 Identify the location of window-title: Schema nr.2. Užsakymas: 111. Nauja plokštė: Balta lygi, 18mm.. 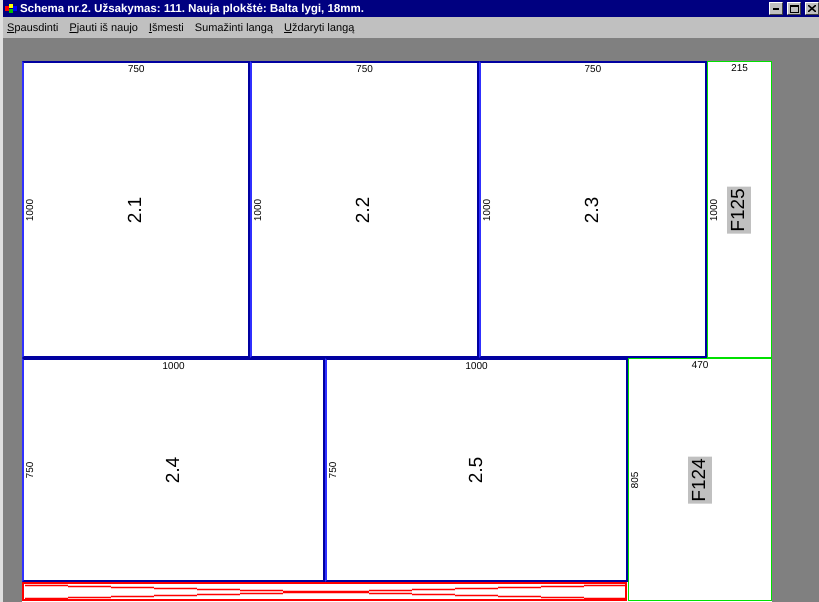
(192, 8).